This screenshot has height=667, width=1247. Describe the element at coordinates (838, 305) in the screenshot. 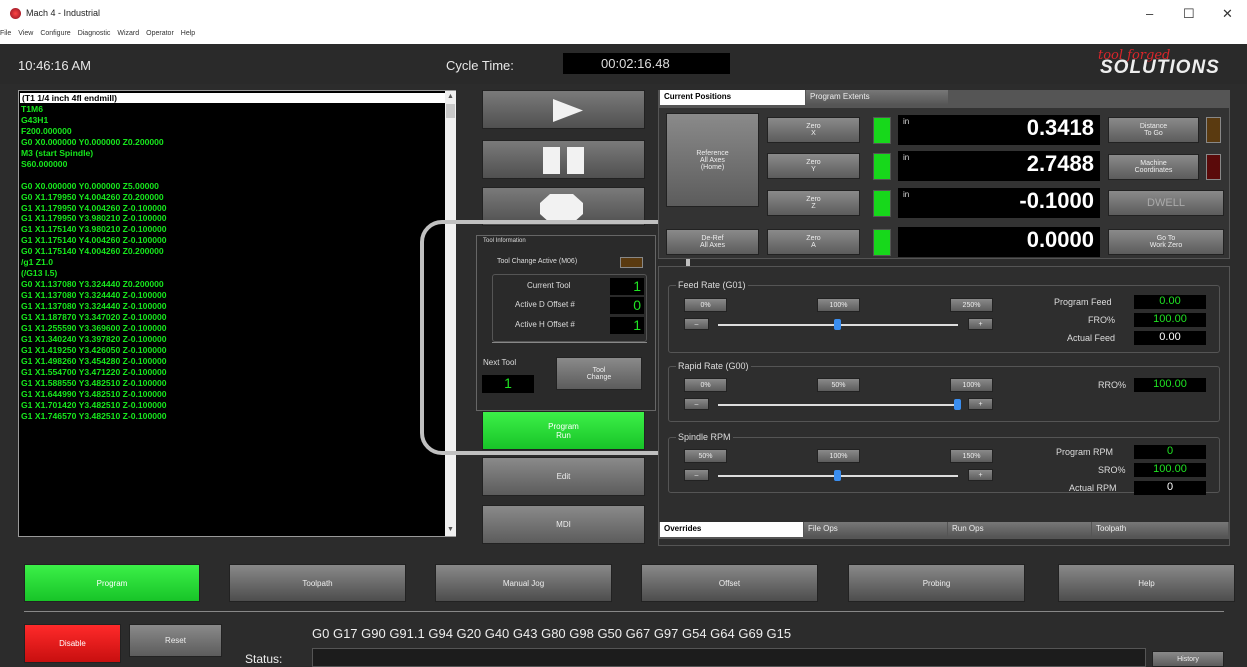

I see `feed-100-button: 100%` at that location.